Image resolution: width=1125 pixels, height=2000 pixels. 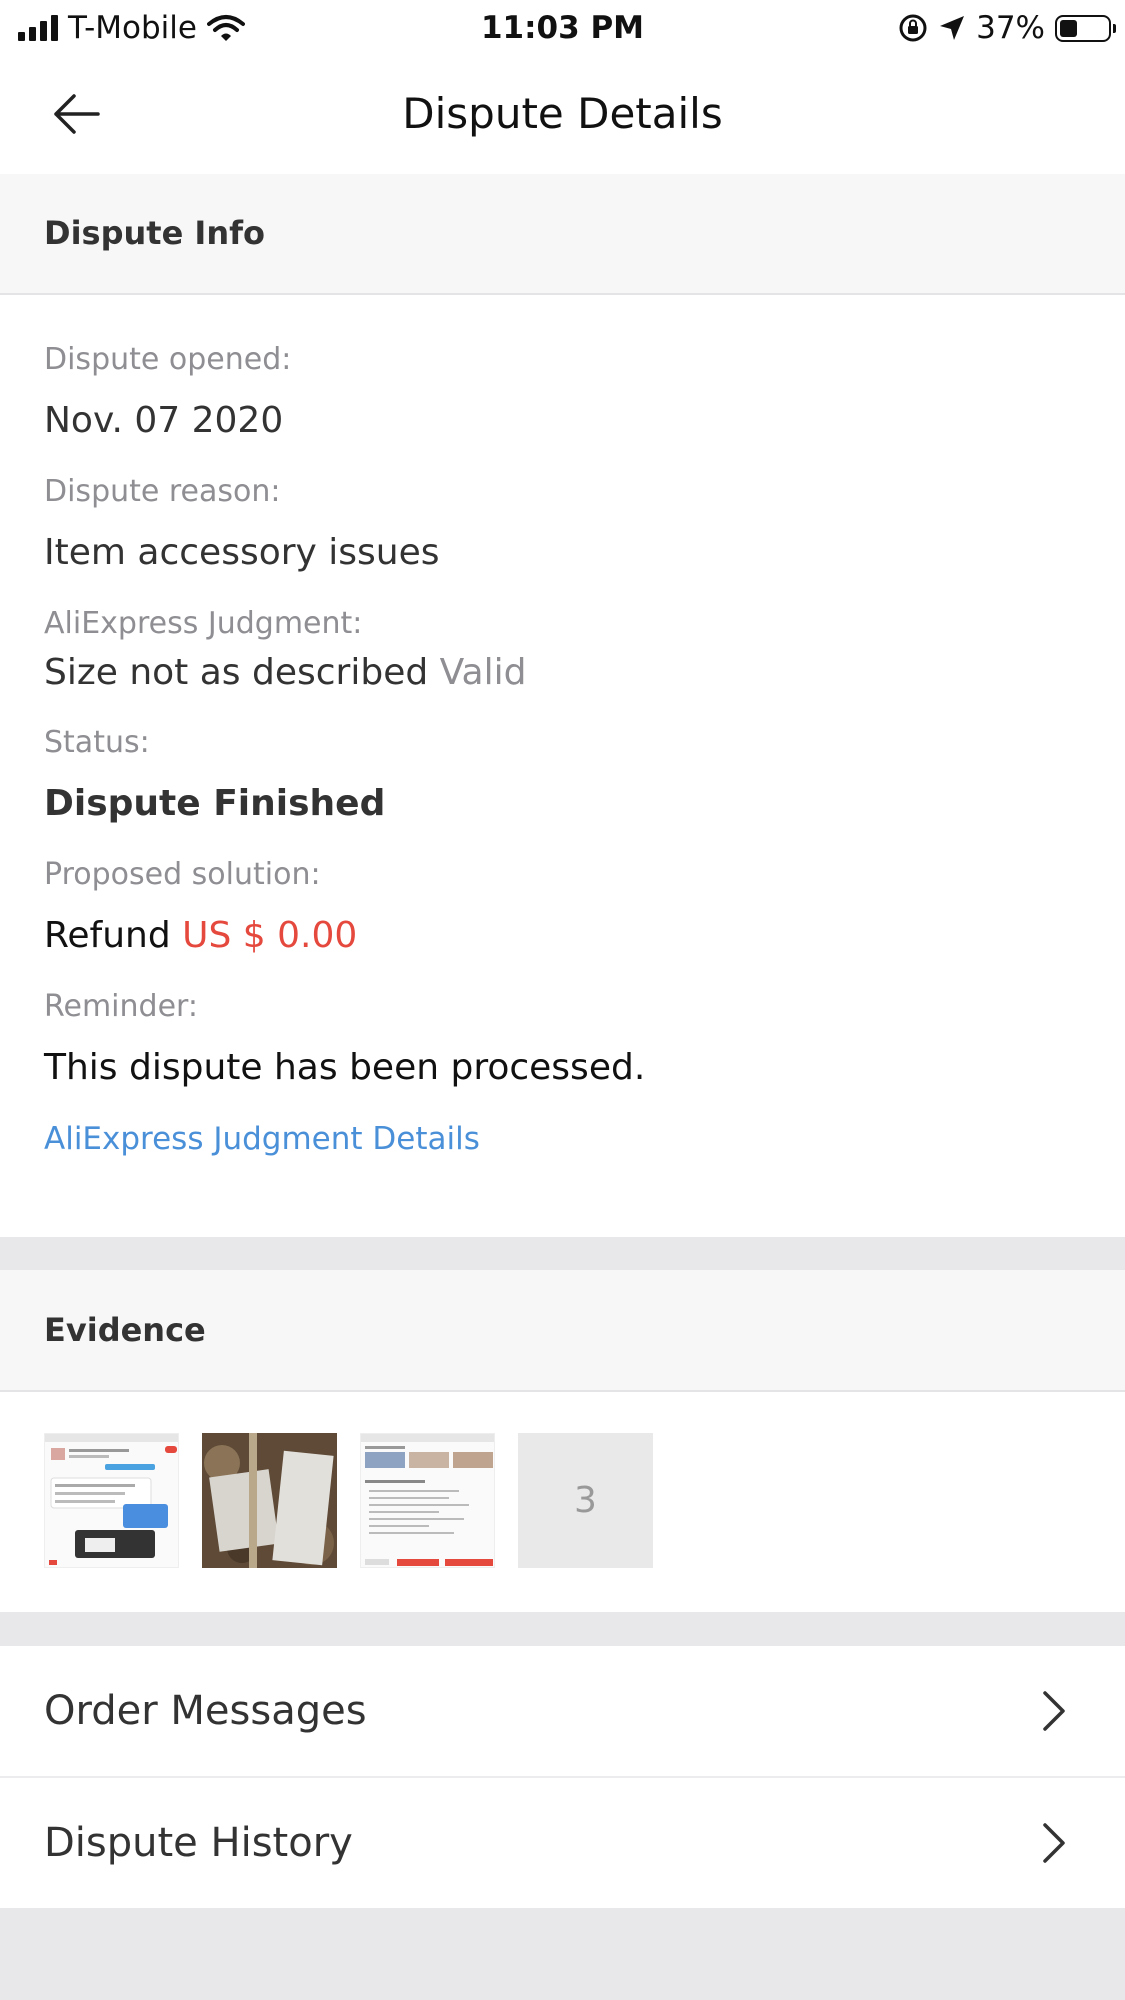 I want to click on orientation-lock-icon, so click(x=913, y=28).